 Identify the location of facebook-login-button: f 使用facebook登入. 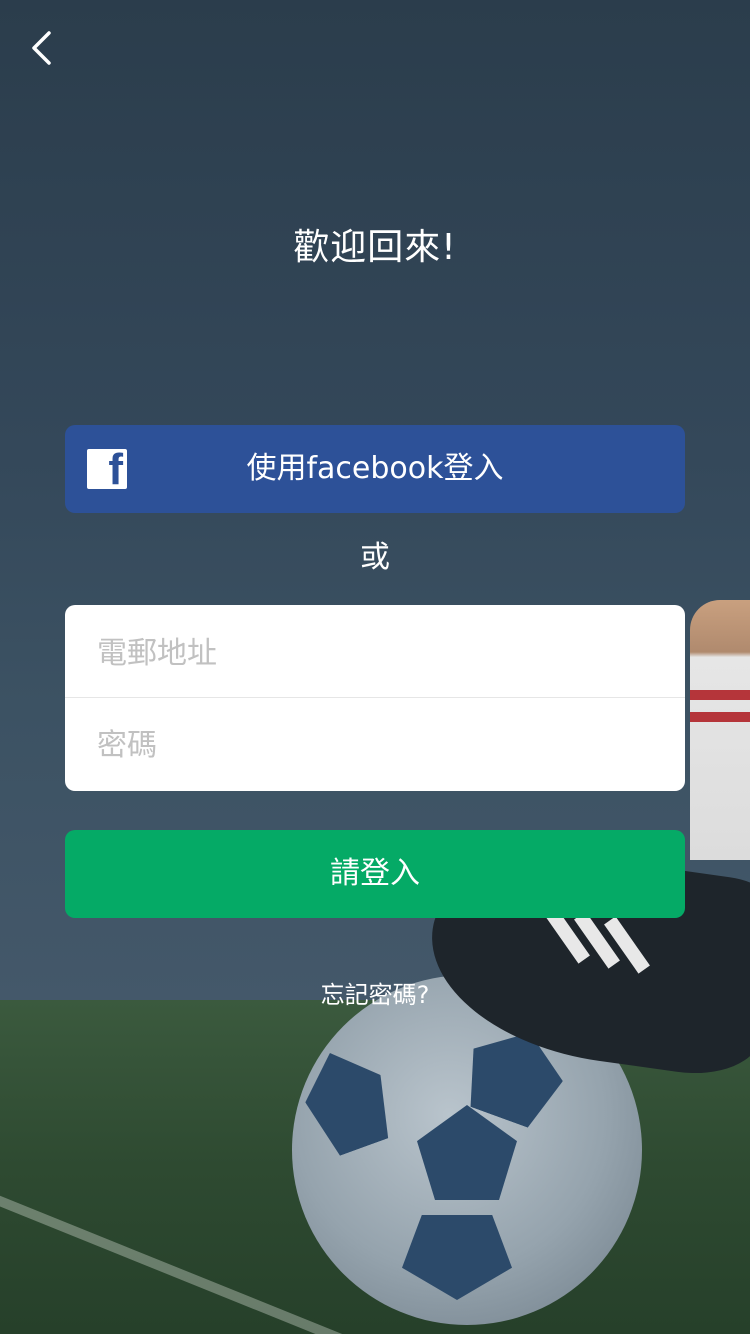
(375, 469).